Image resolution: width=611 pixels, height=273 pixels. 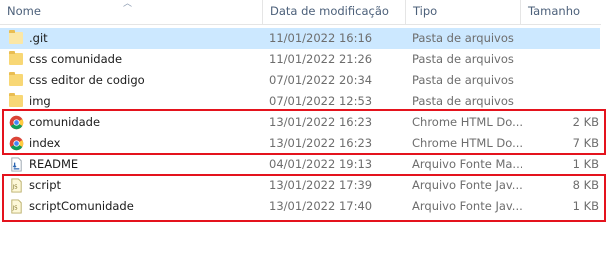 What do you see at coordinates (585, 143) in the screenshot?
I see `file-size: 7 KB` at bounding box center [585, 143].